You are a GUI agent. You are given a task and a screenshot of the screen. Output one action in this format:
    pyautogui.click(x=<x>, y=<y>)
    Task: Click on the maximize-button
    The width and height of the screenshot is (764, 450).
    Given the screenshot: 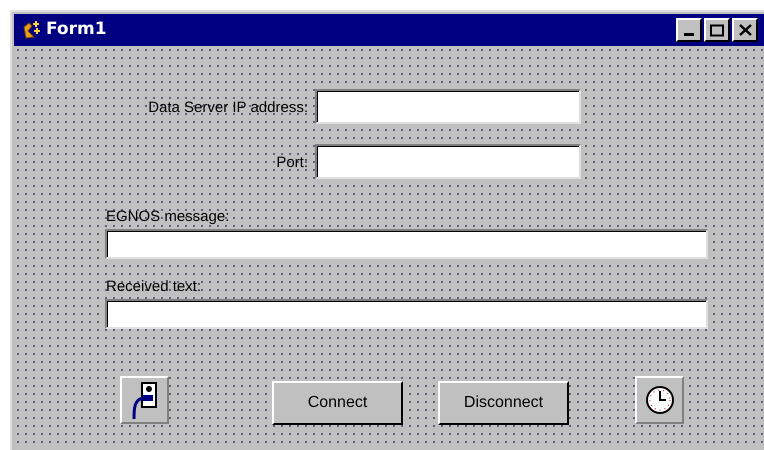 What is the action you would take?
    pyautogui.click(x=717, y=30)
    